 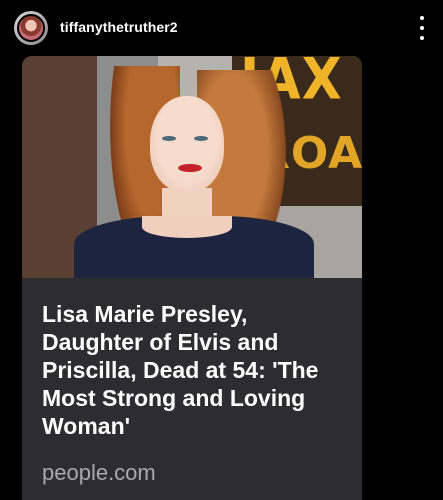 What do you see at coordinates (119, 27) in the screenshot?
I see `username: tiffanythetruther2` at bounding box center [119, 27].